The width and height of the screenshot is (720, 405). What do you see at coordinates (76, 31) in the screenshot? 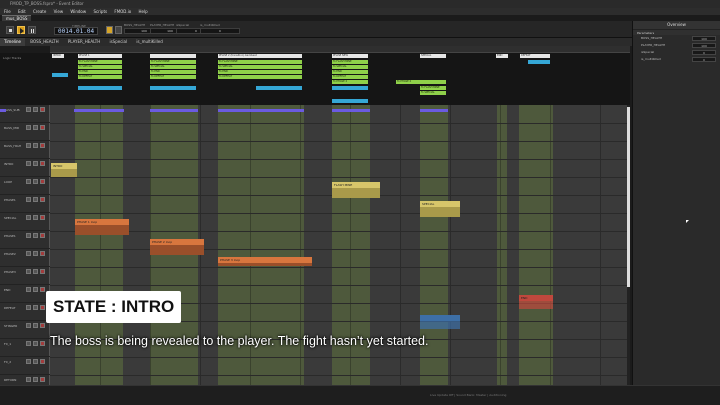
I see `timecode-display: 0014.01.04` at bounding box center [76, 31].